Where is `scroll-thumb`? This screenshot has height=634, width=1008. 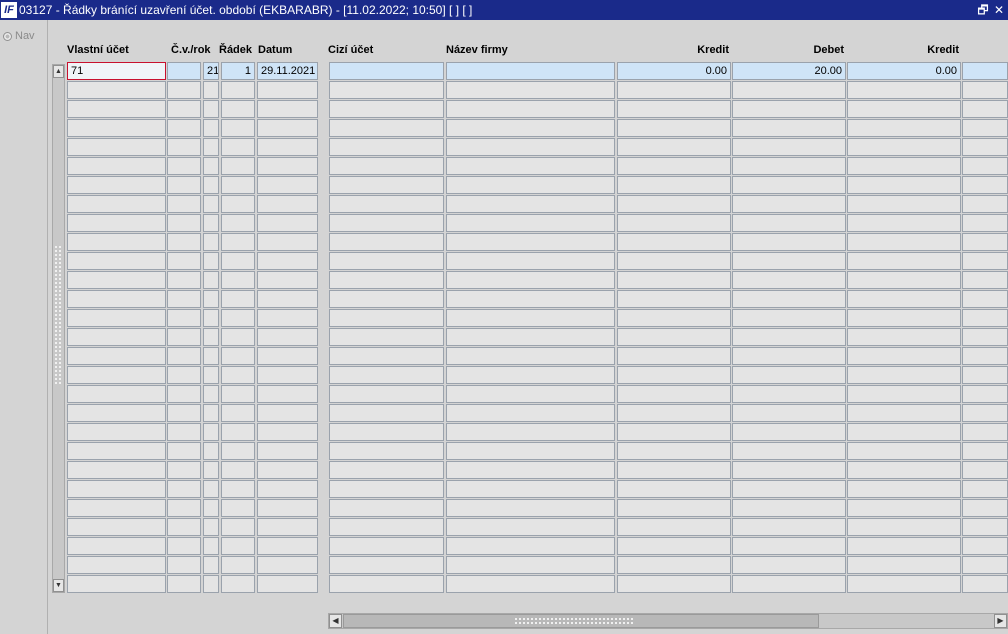 scroll-thumb is located at coordinates (581, 621).